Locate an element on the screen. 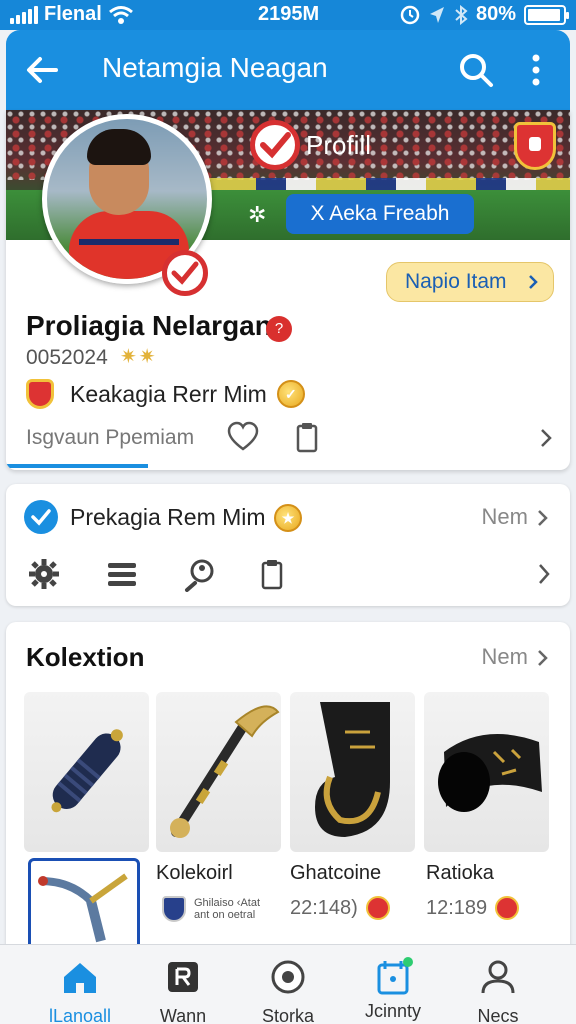 Image resolution: width=576 pixels, height=1024 pixels. signal-icon is located at coordinates (24, 14).